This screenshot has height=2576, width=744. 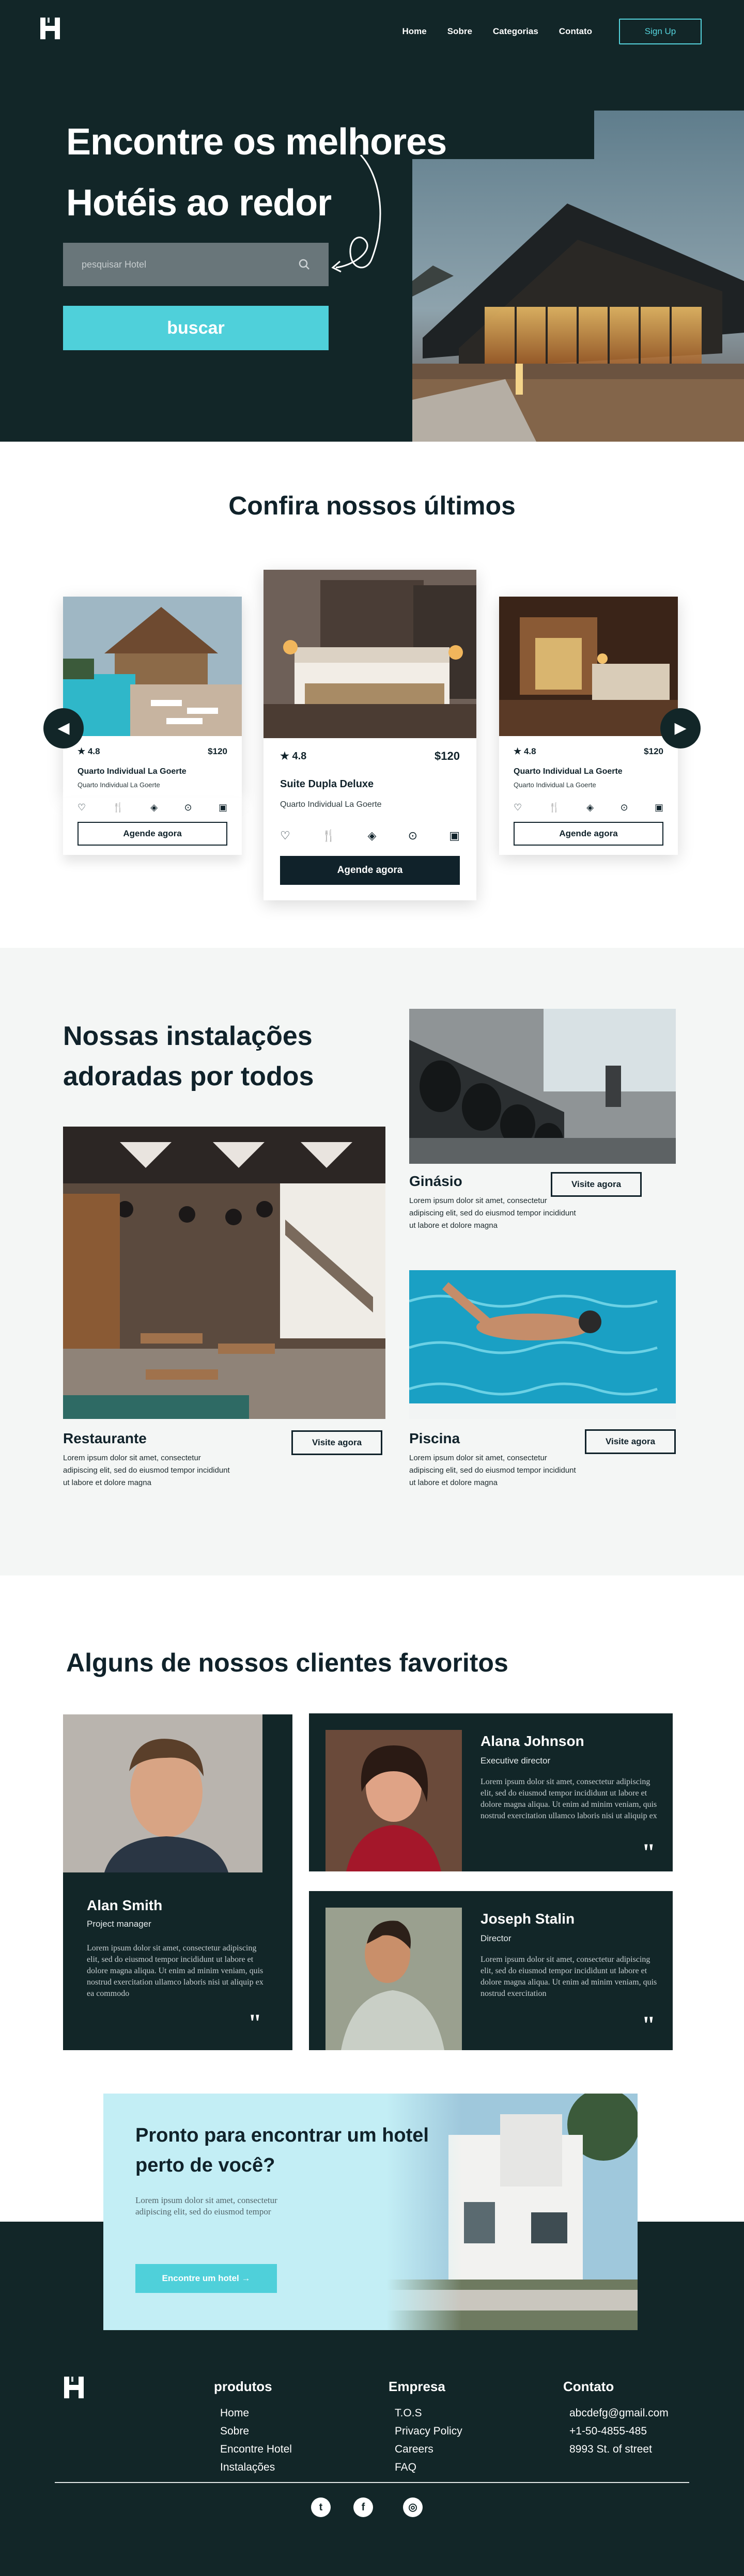 I want to click on footer-logo-icon, so click(x=74, y=2388).